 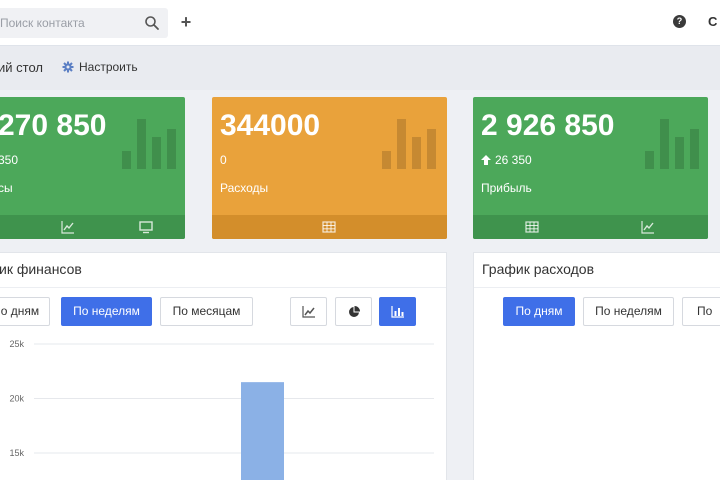 I want to click on pie-chart-button, so click(x=353, y=311).